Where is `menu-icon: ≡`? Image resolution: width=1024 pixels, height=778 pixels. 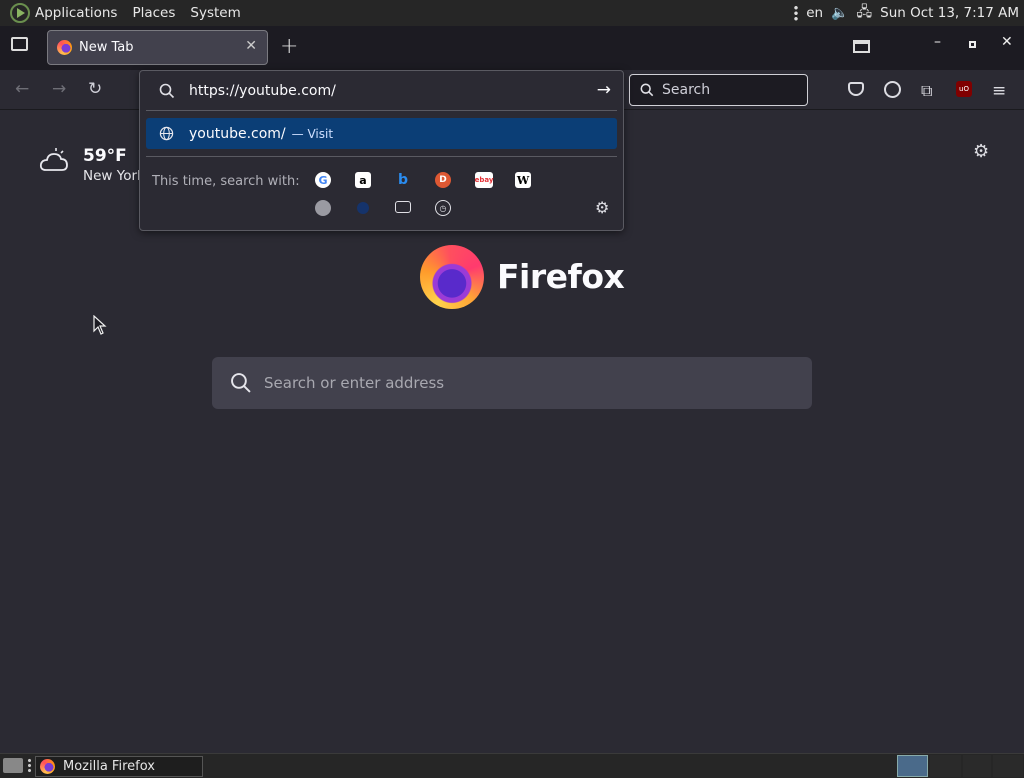
menu-icon: ≡ is located at coordinates (999, 91).